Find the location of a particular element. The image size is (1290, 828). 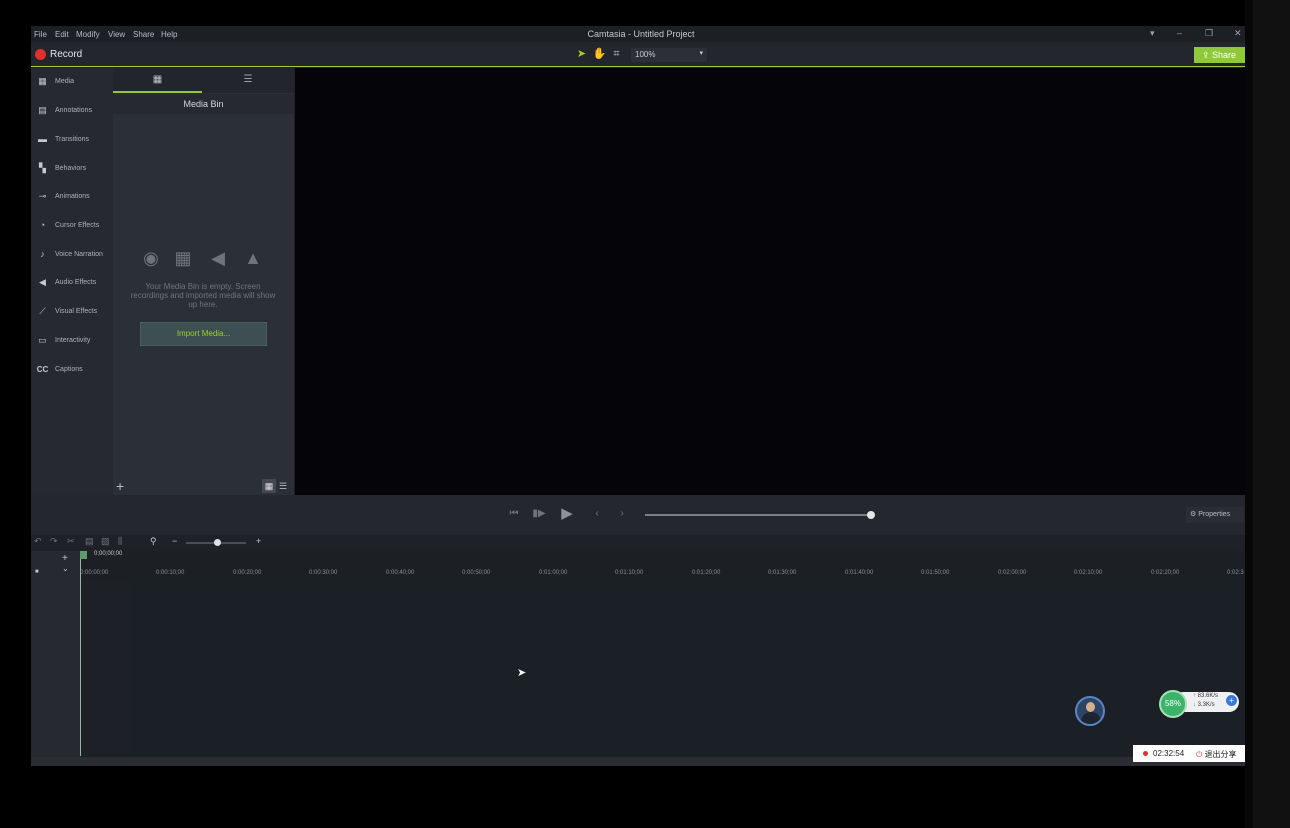

playhead-handle is located at coordinates (83, 555).